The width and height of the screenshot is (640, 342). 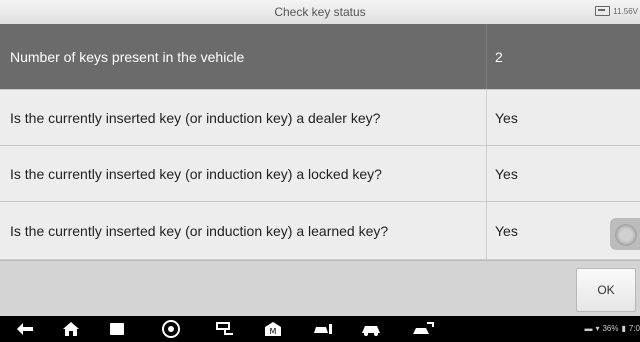 What do you see at coordinates (371, 329) in the screenshot?
I see `car-icon` at bounding box center [371, 329].